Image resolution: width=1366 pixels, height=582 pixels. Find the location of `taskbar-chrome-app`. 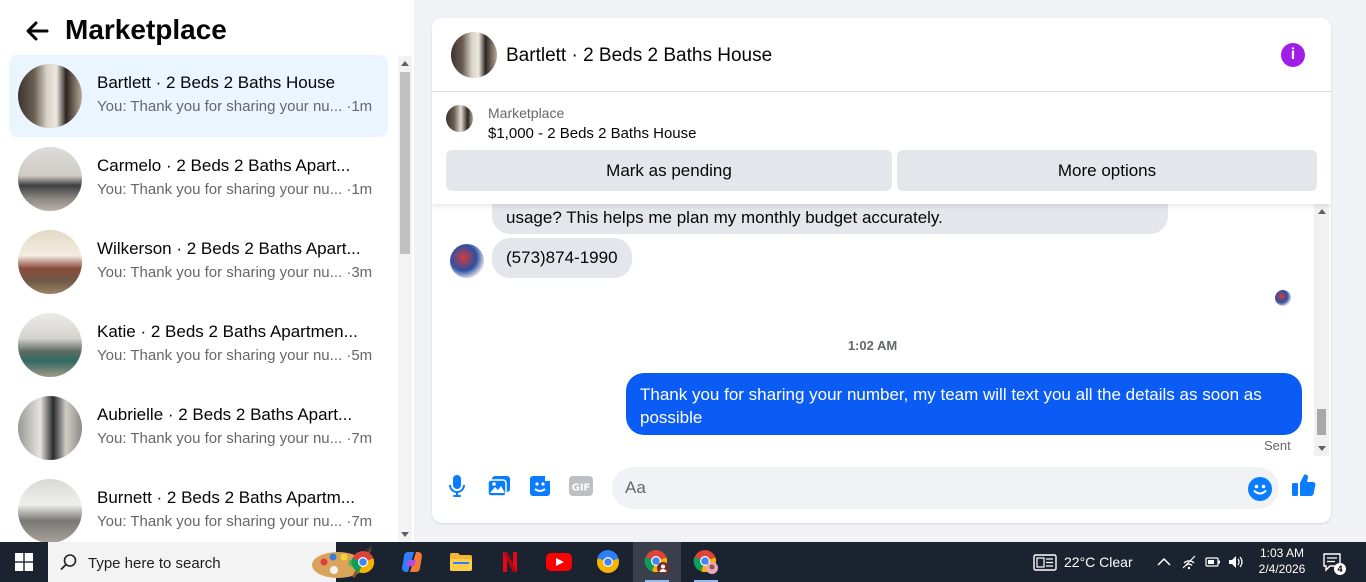

taskbar-chrome-app is located at coordinates (363, 562).